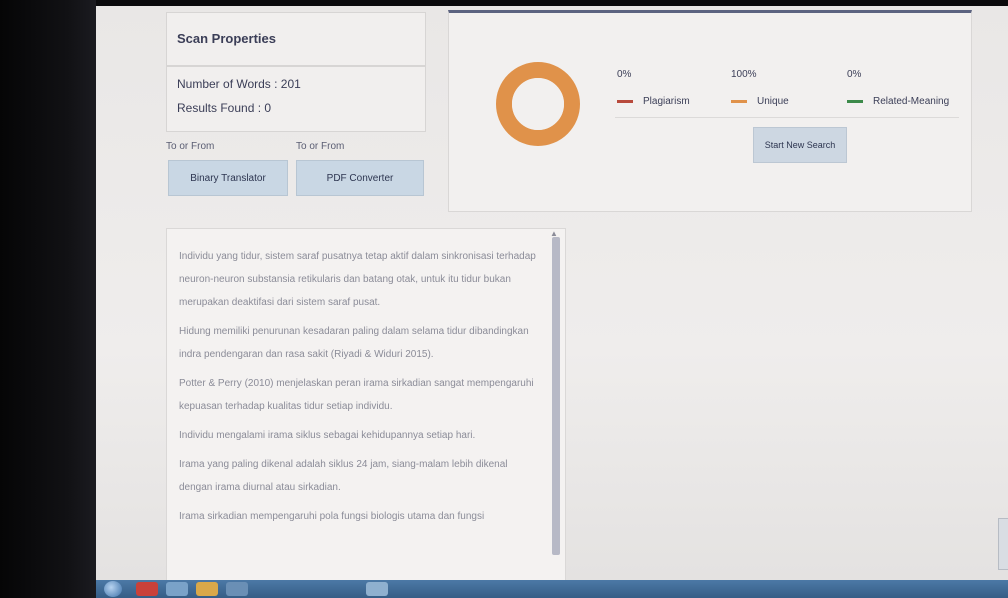 The image size is (1008, 598). I want to click on text-scrollbar: ▲, so click(556, 392).